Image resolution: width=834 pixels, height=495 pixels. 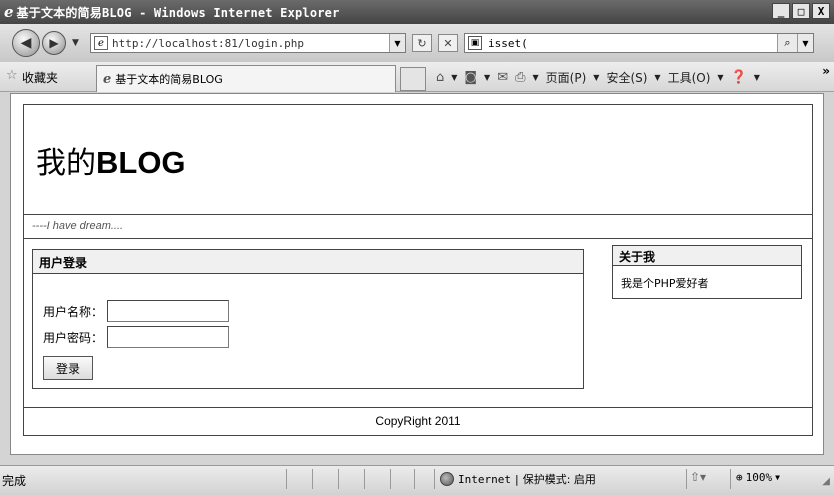 What do you see at coordinates (440, 77) in the screenshot?
I see `home-icon: ⌂` at bounding box center [440, 77].